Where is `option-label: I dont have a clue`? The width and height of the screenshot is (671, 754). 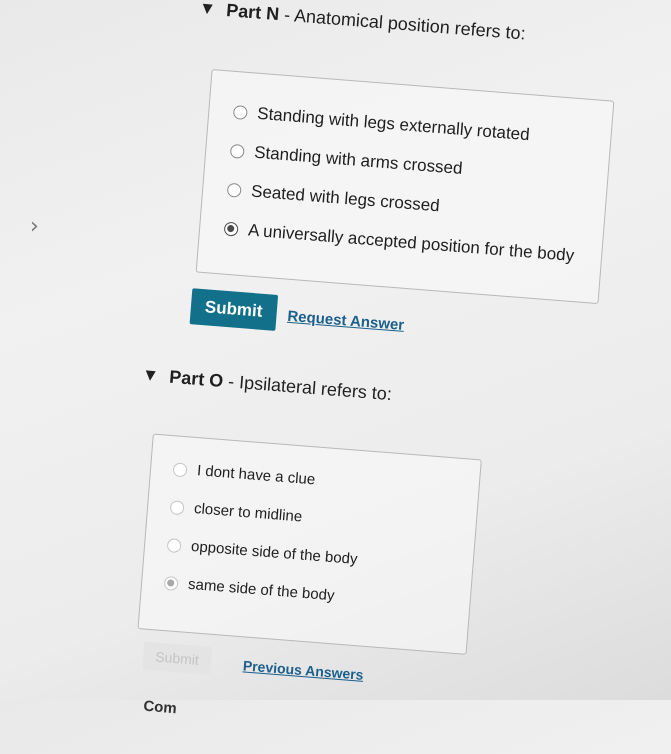 option-label: I dont have a clue is located at coordinates (256, 475).